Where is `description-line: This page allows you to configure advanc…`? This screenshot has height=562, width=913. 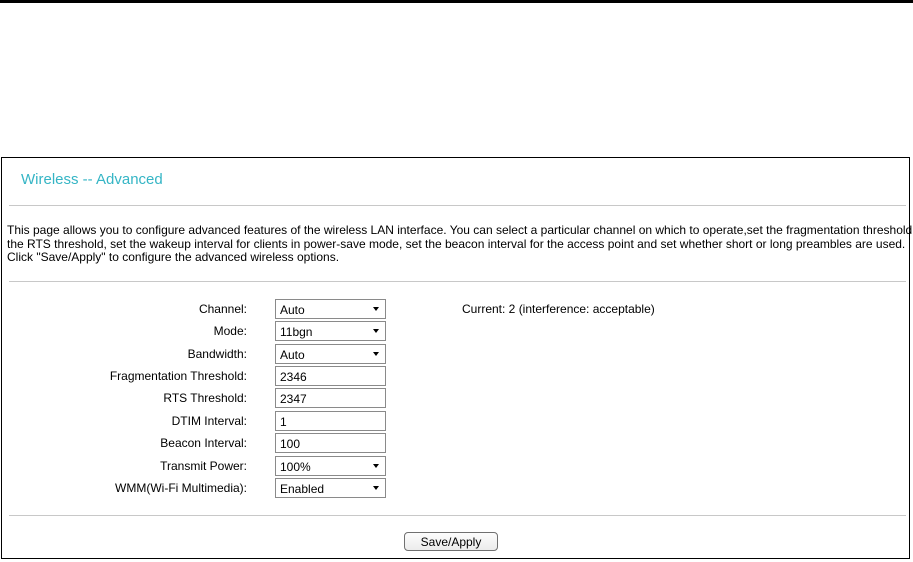
description-line: This page allows you to configure advanc… is located at coordinates (460, 230).